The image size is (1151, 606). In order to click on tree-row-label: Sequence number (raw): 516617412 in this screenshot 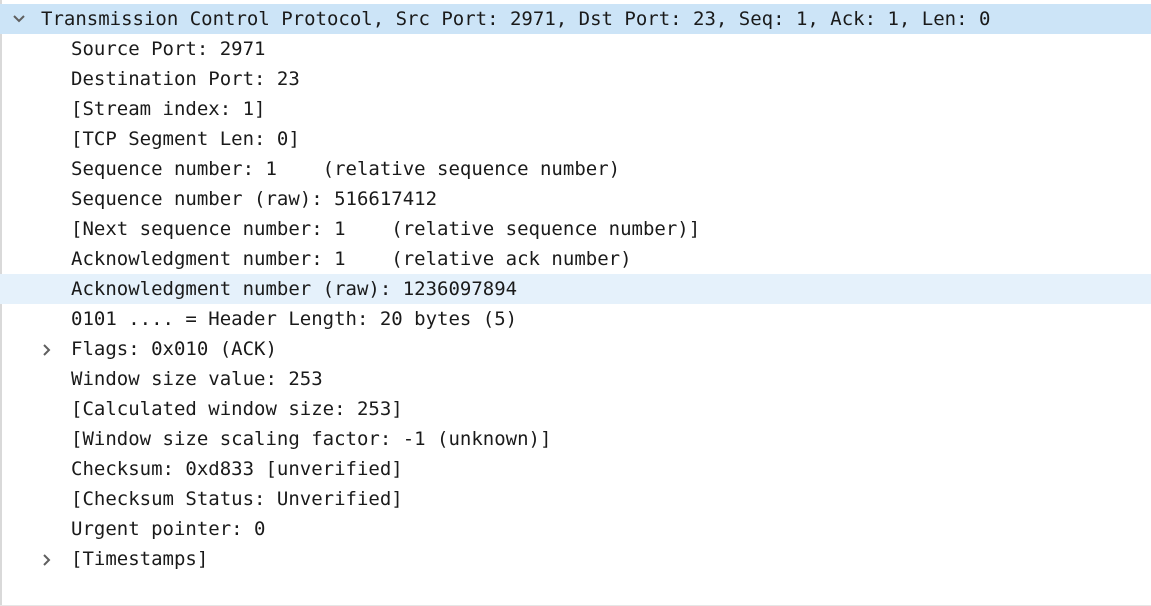, I will do `click(254, 199)`.